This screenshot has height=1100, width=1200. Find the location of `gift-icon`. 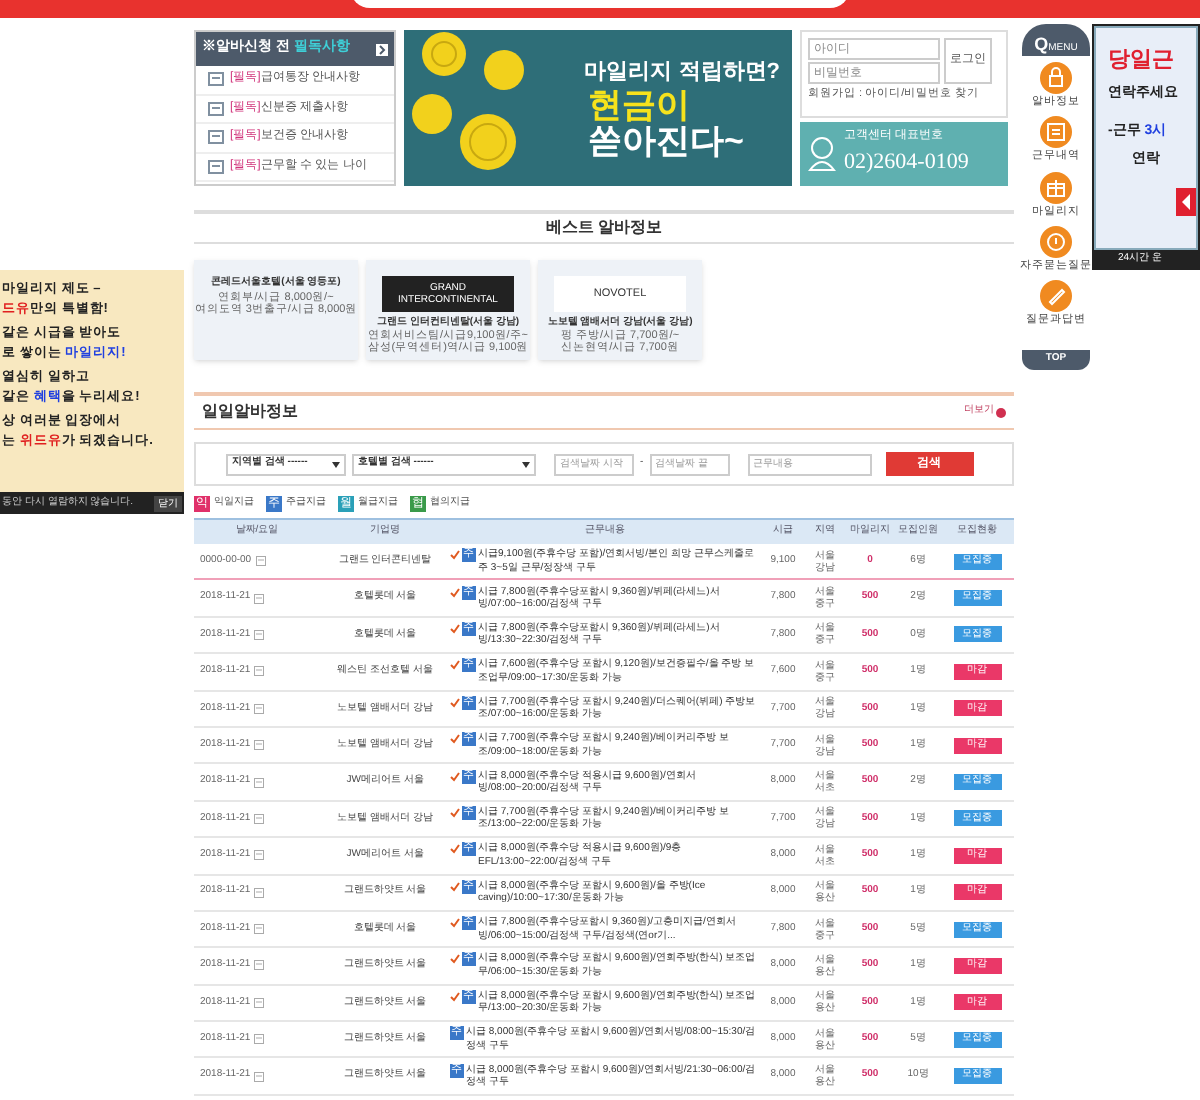

gift-icon is located at coordinates (1056, 187).